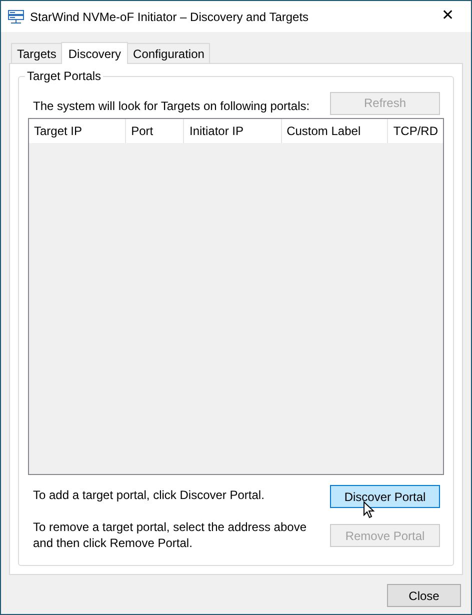 This screenshot has width=472, height=615. What do you see at coordinates (369, 510) in the screenshot?
I see `cursor-icon` at bounding box center [369, 510].